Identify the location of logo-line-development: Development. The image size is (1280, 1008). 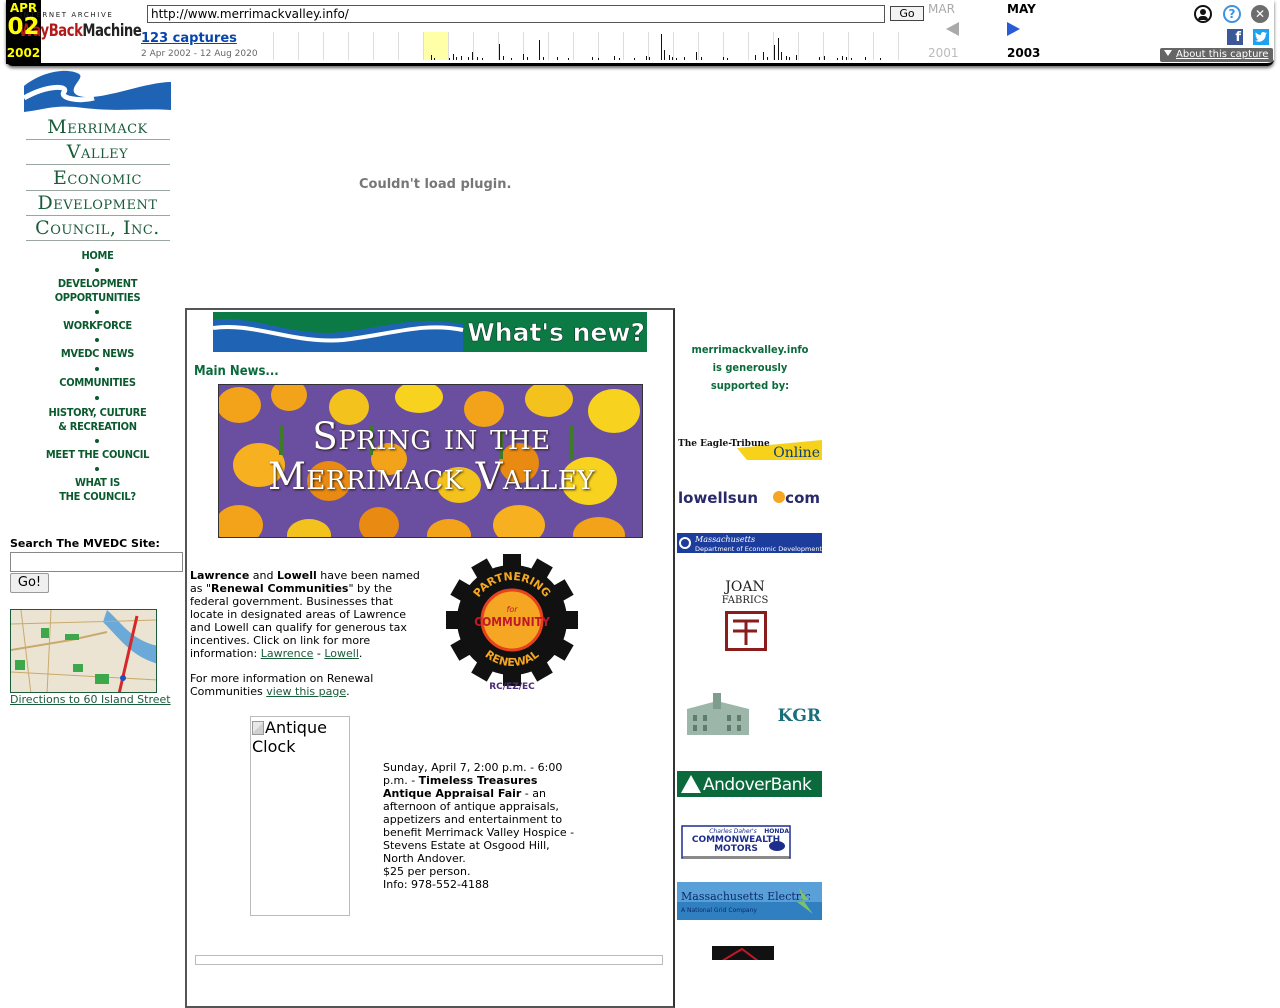
(97, 203).